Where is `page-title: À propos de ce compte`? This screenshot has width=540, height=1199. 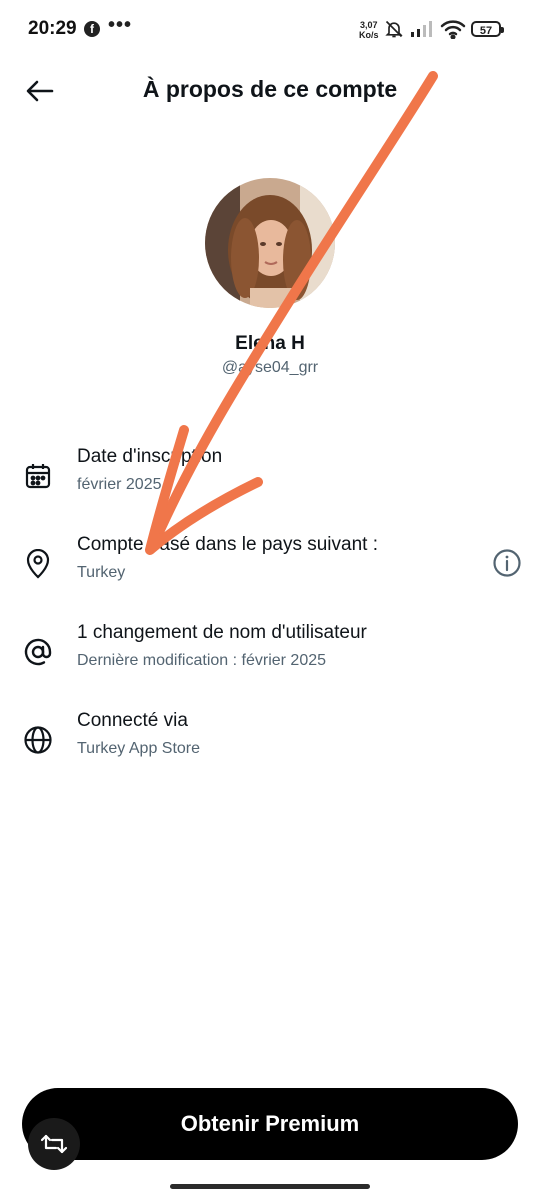
page-title: À propos de ce compte is located at coordinates (270, 89).